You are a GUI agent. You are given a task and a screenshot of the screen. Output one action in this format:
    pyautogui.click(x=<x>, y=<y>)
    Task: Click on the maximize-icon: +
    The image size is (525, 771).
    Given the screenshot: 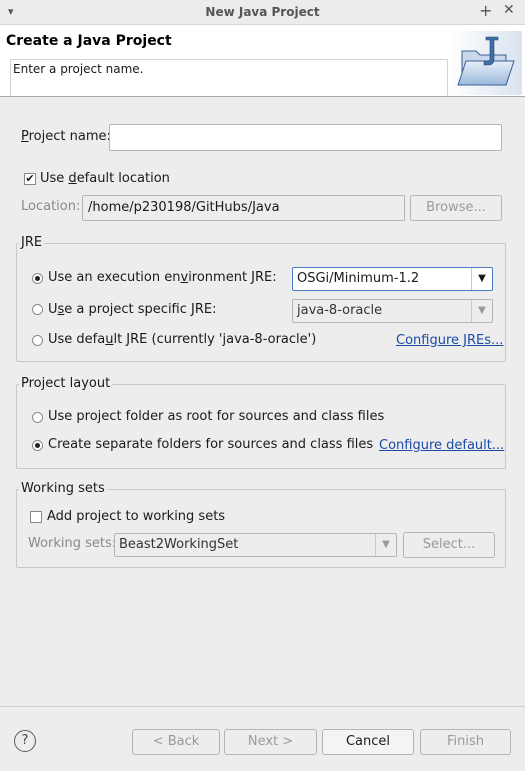 What is the action you would take?
    pyautogui.click(x=485, y=10)
    